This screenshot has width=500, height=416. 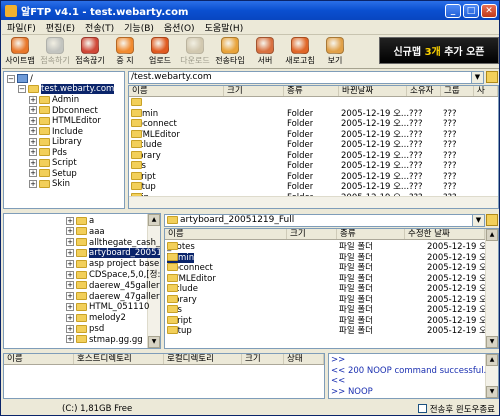 What do you see at coordinates (160, 51) in the screenshot?
I see `toolbar-button-5: 업로드` at bounding box center [160, 51].